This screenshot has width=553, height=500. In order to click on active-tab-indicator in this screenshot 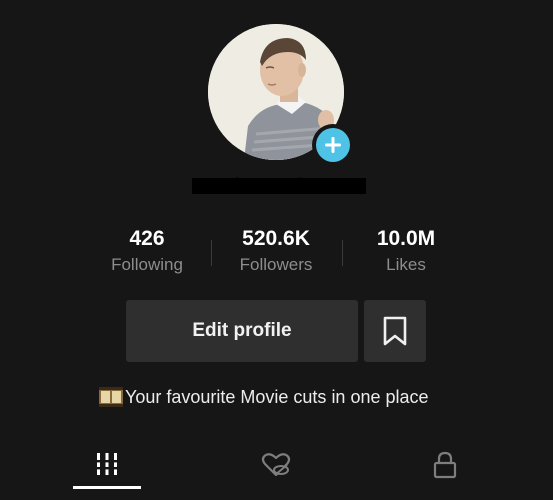, I will do `click(107, 487)`.